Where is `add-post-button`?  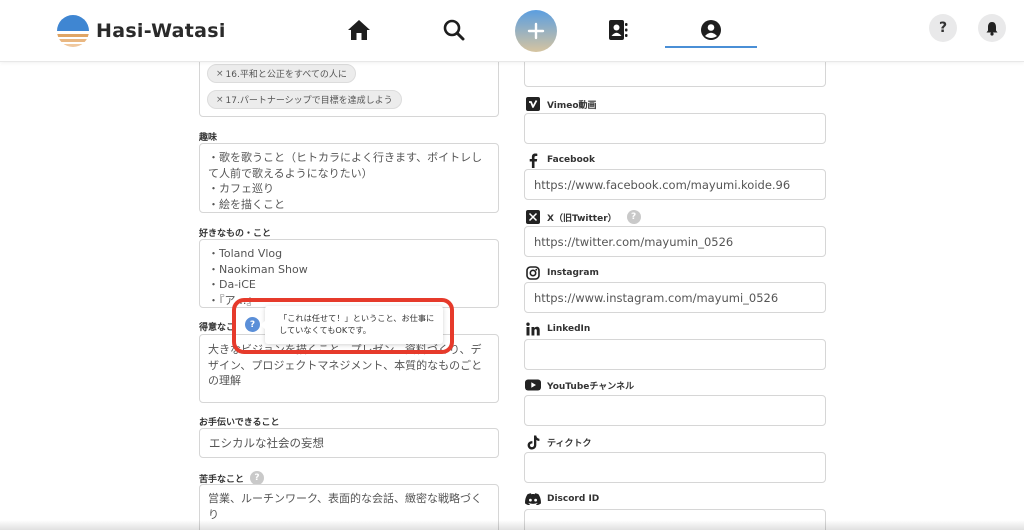 add-post-button is located at coordinates (536, 31).